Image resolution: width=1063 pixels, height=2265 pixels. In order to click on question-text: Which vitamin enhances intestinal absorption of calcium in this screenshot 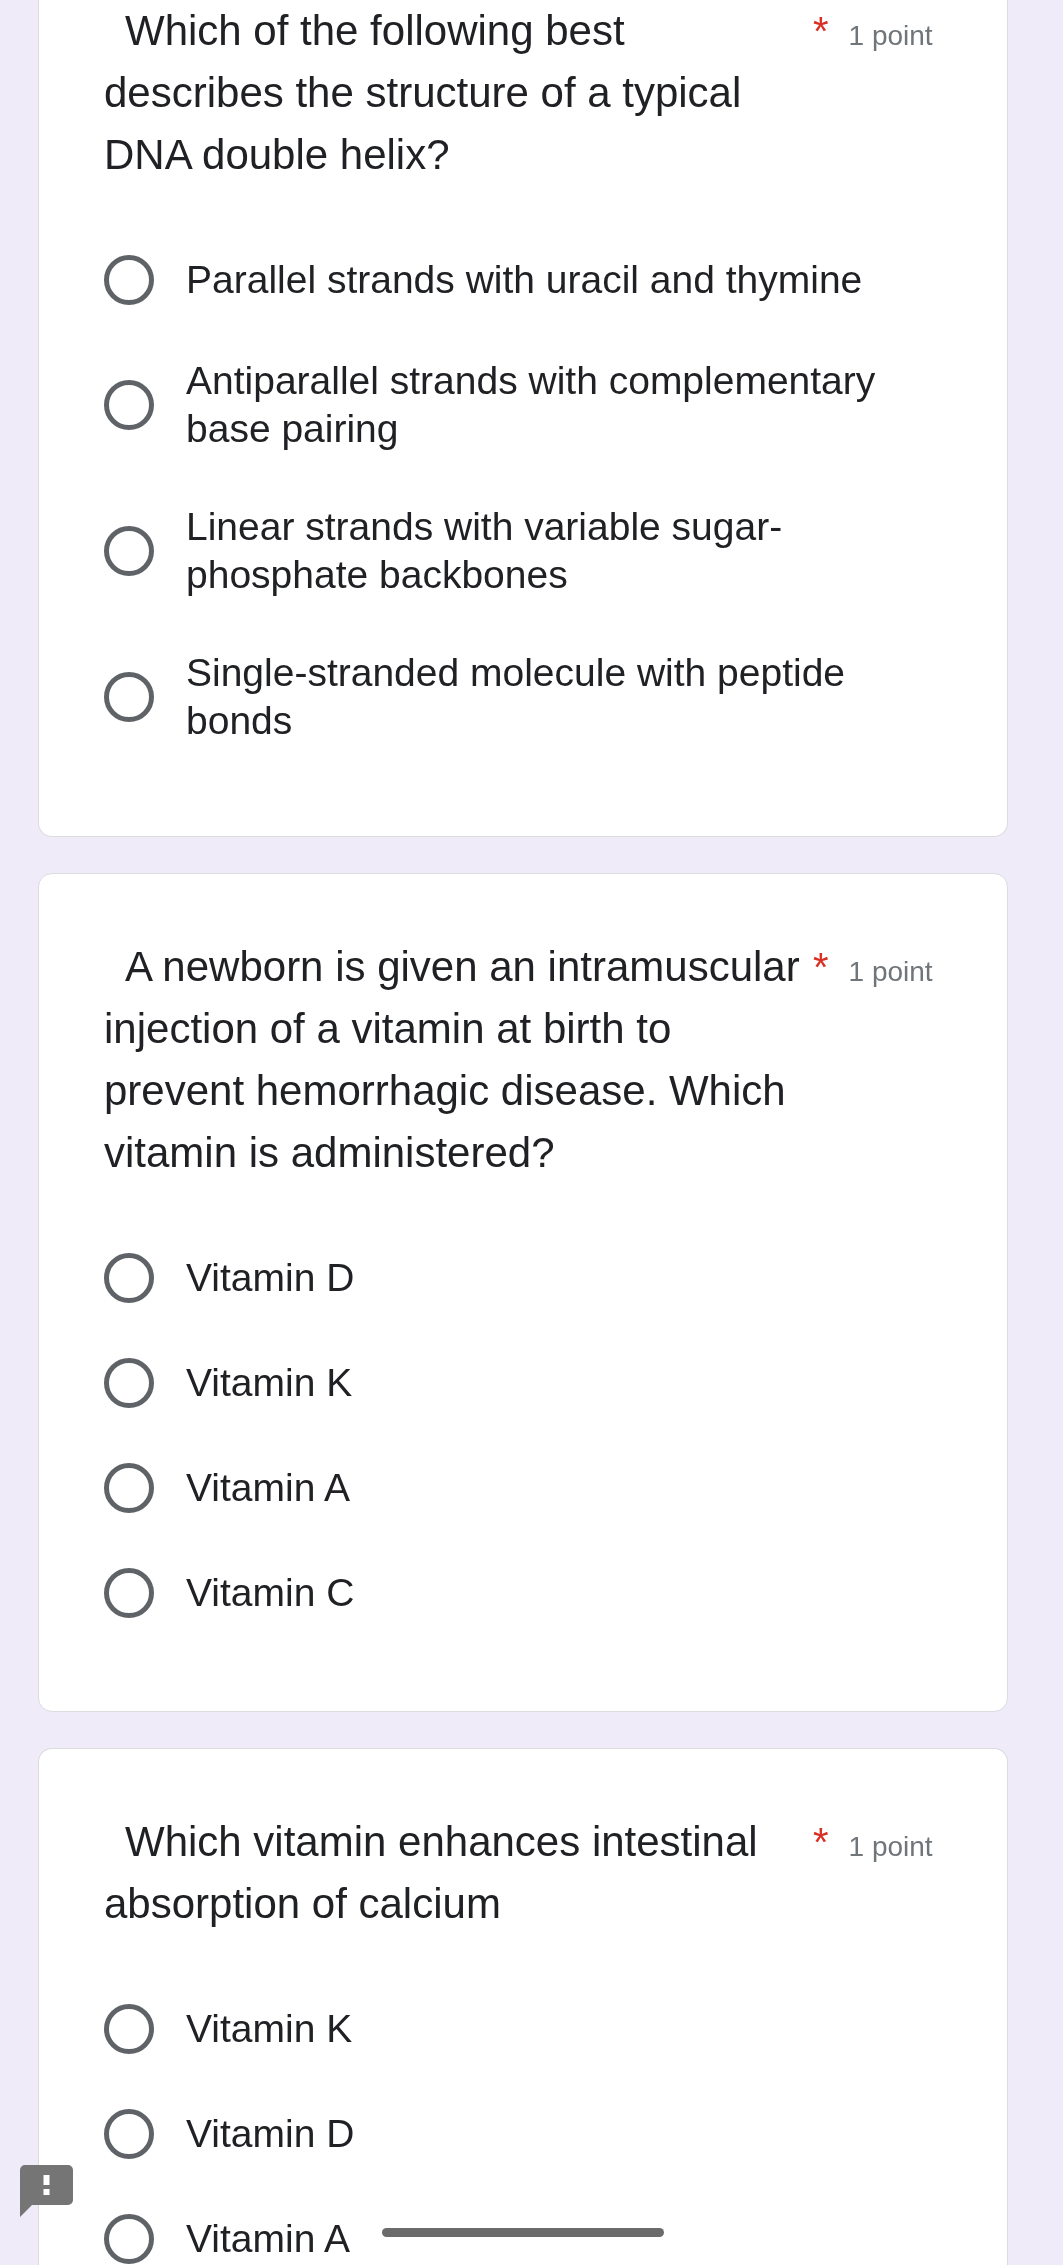, I will do `click(431, 1873)`.